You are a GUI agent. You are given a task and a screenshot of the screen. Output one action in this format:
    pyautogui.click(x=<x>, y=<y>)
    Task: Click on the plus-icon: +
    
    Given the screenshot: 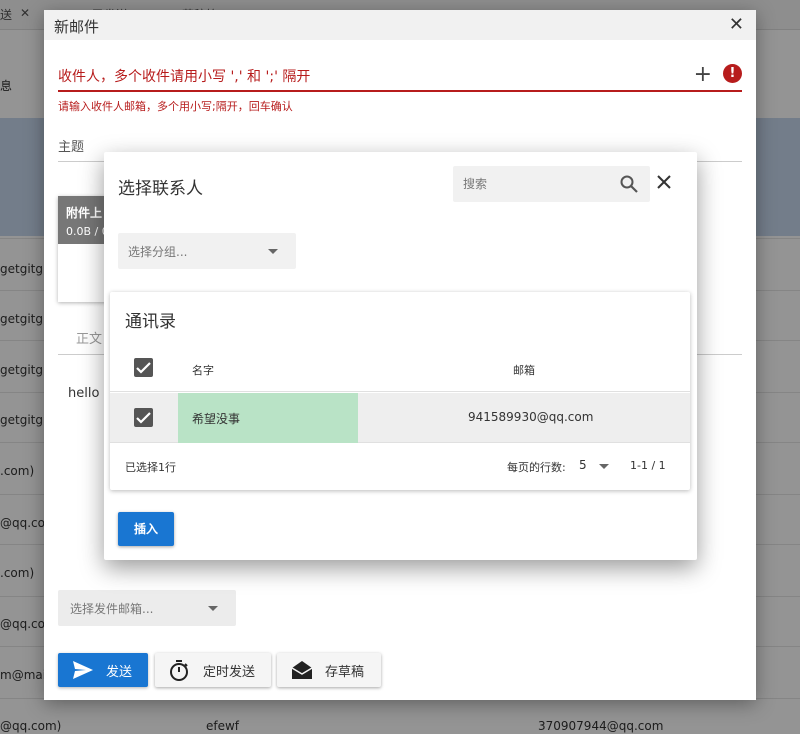 What is the action you would take?
    pyautogui.click(x=703, y=74)
    